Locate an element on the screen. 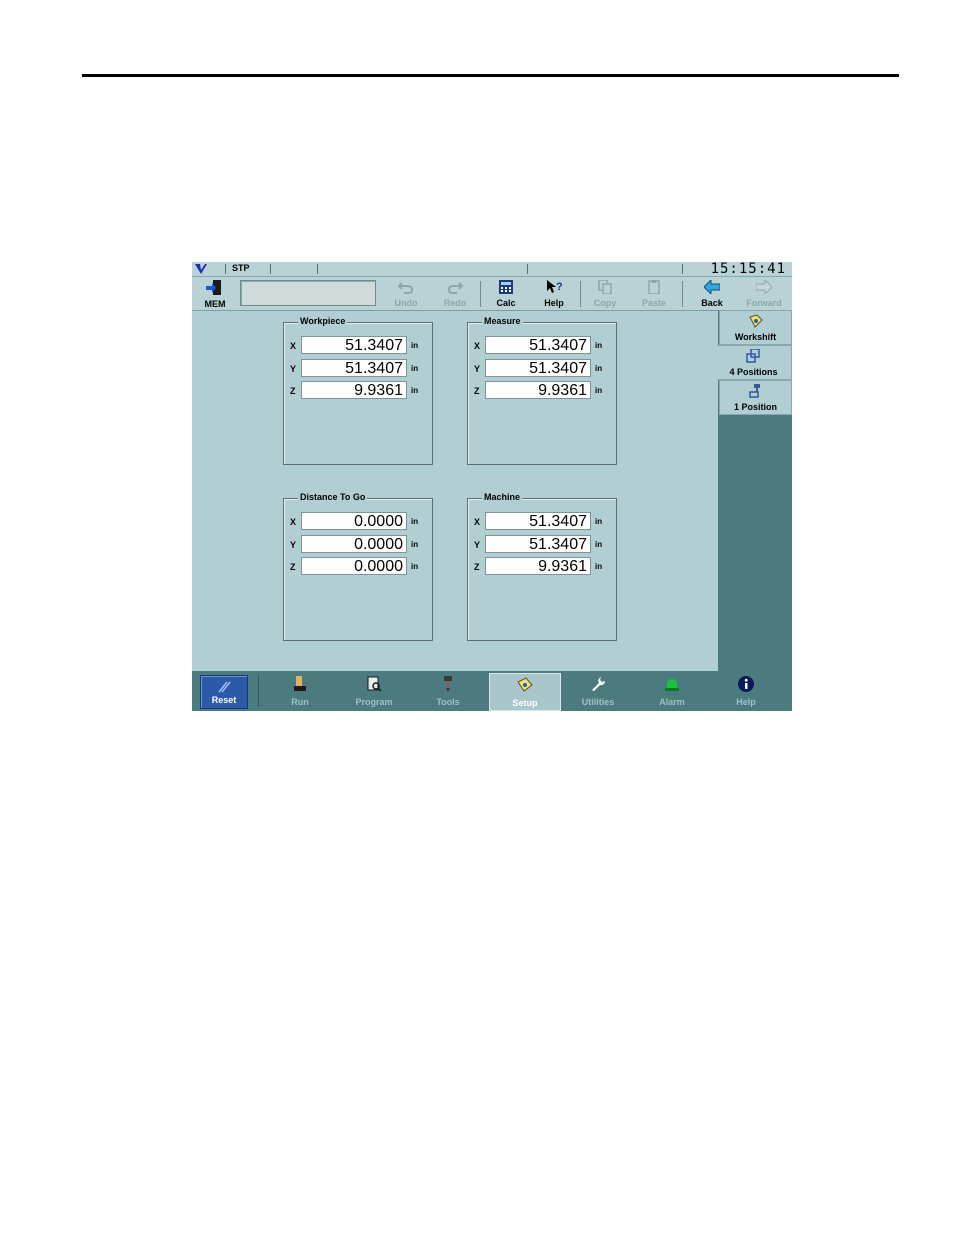 The height and width of the screenshot is (1235, 954). paste-label: Paste is located at coordinates (654, 303).